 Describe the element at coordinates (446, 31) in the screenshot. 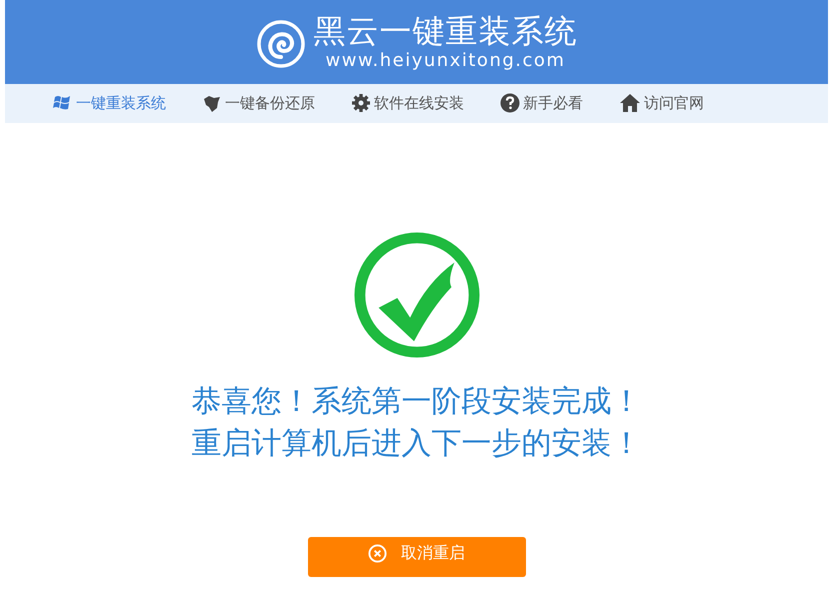

I see `app-title: 黑云一键重装系统` at that location.